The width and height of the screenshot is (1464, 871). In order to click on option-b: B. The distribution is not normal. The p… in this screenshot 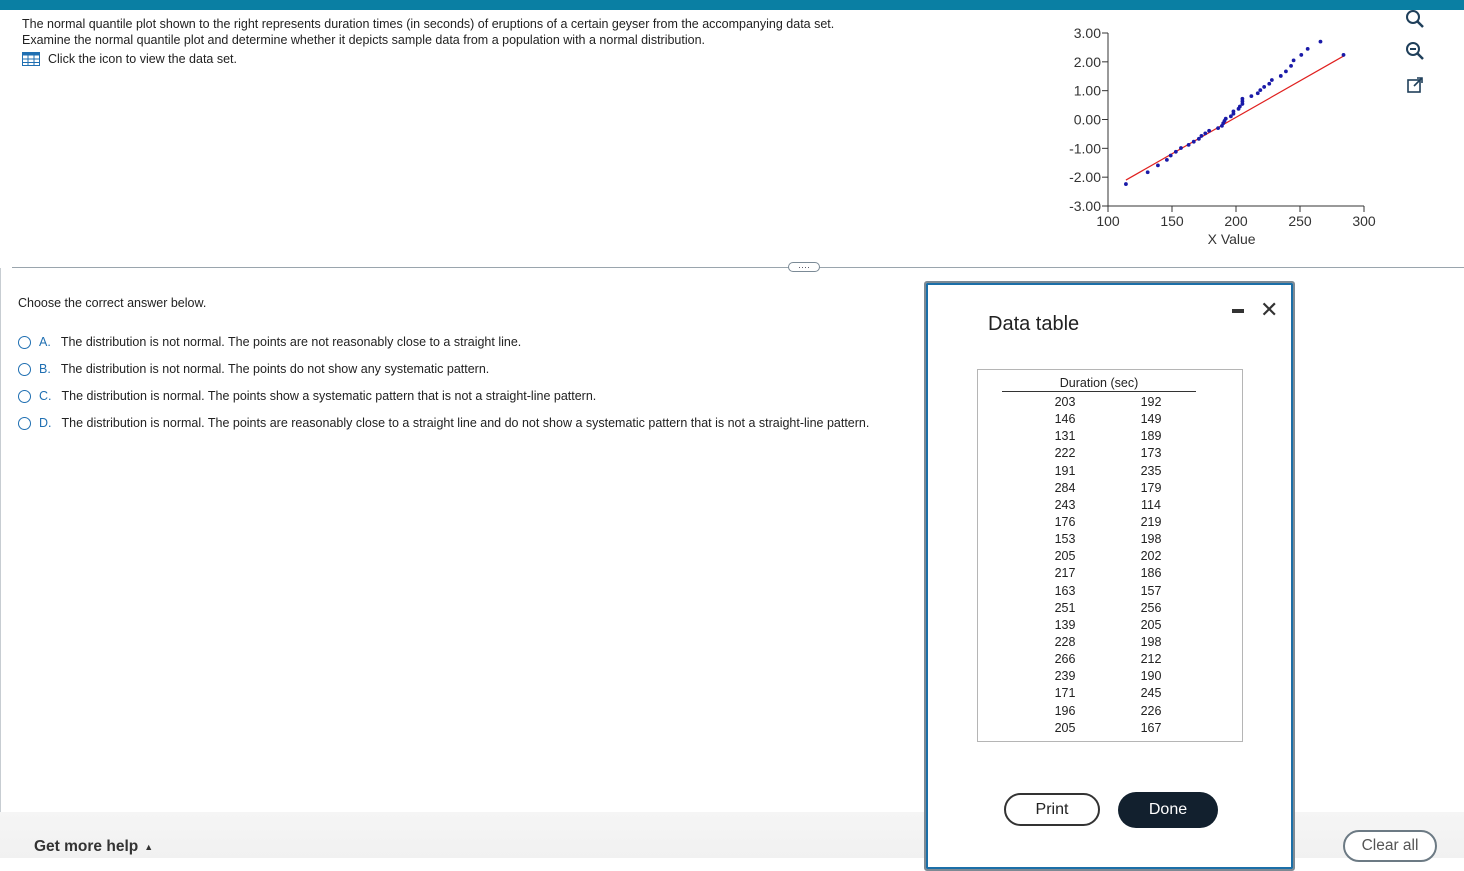, I will do `click(253, 369)`.